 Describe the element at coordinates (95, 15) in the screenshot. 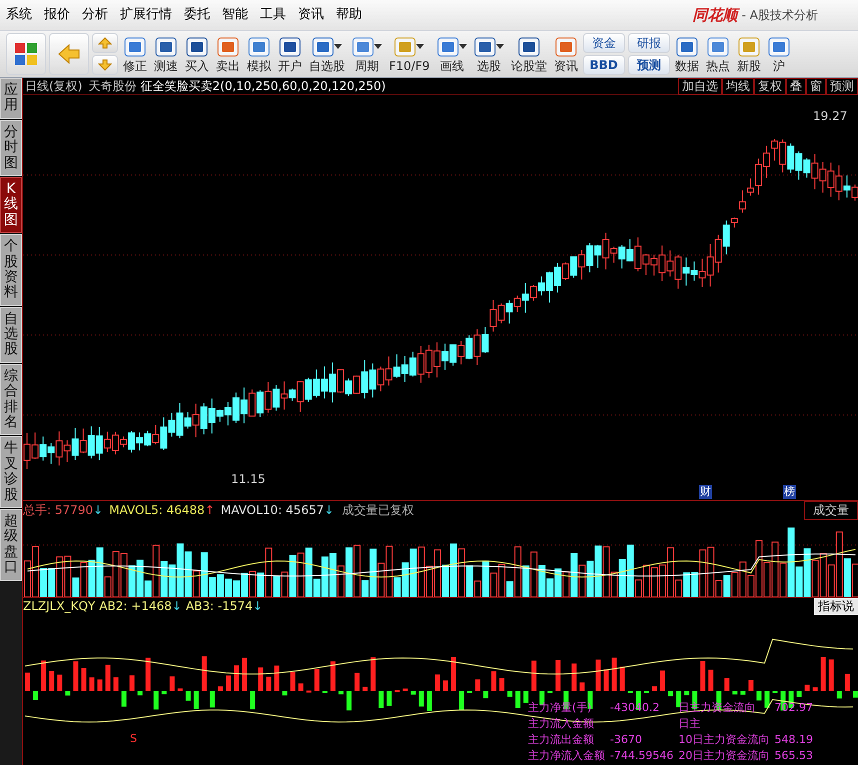

I see `menu-item: 分析` at that location.